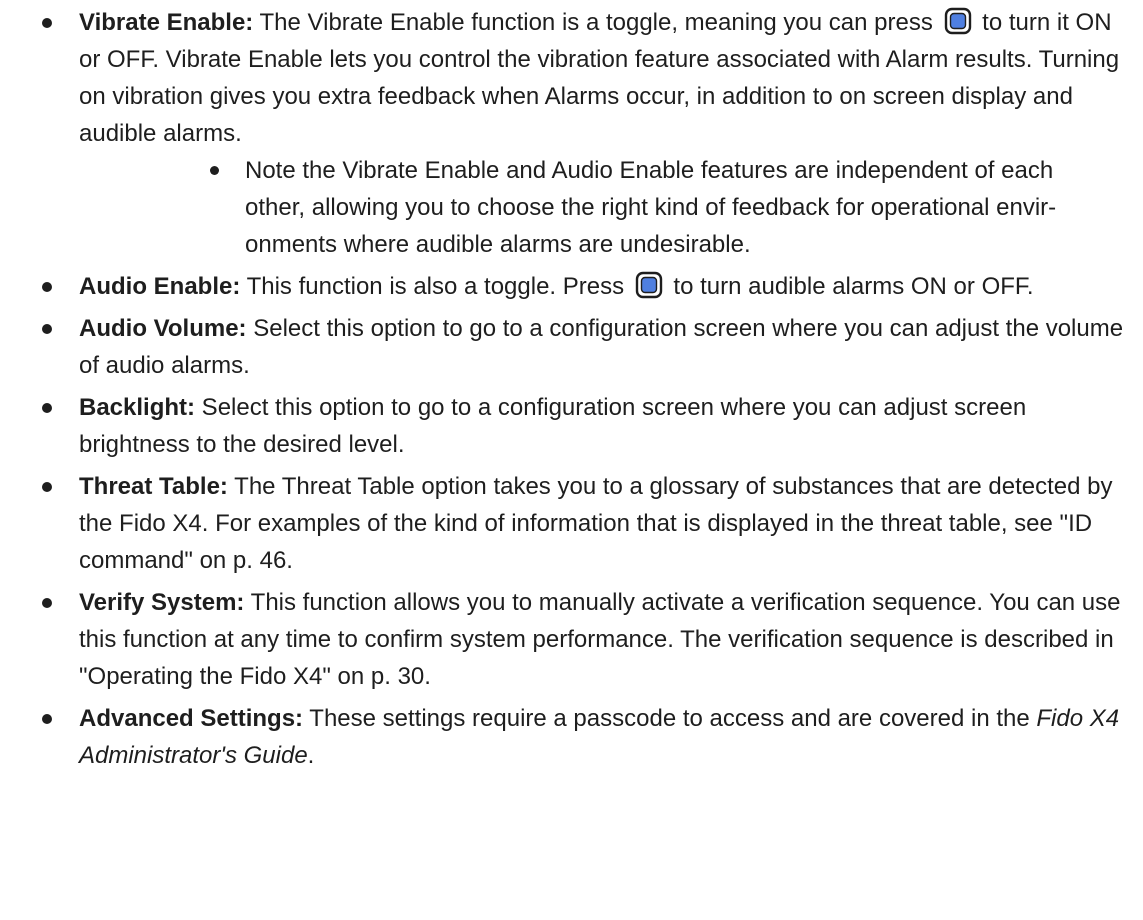  What do you see at coordinates (137, 407) in the screenshot?
I see `term-backlight: Backlight:` at bounding box center [137, 407].